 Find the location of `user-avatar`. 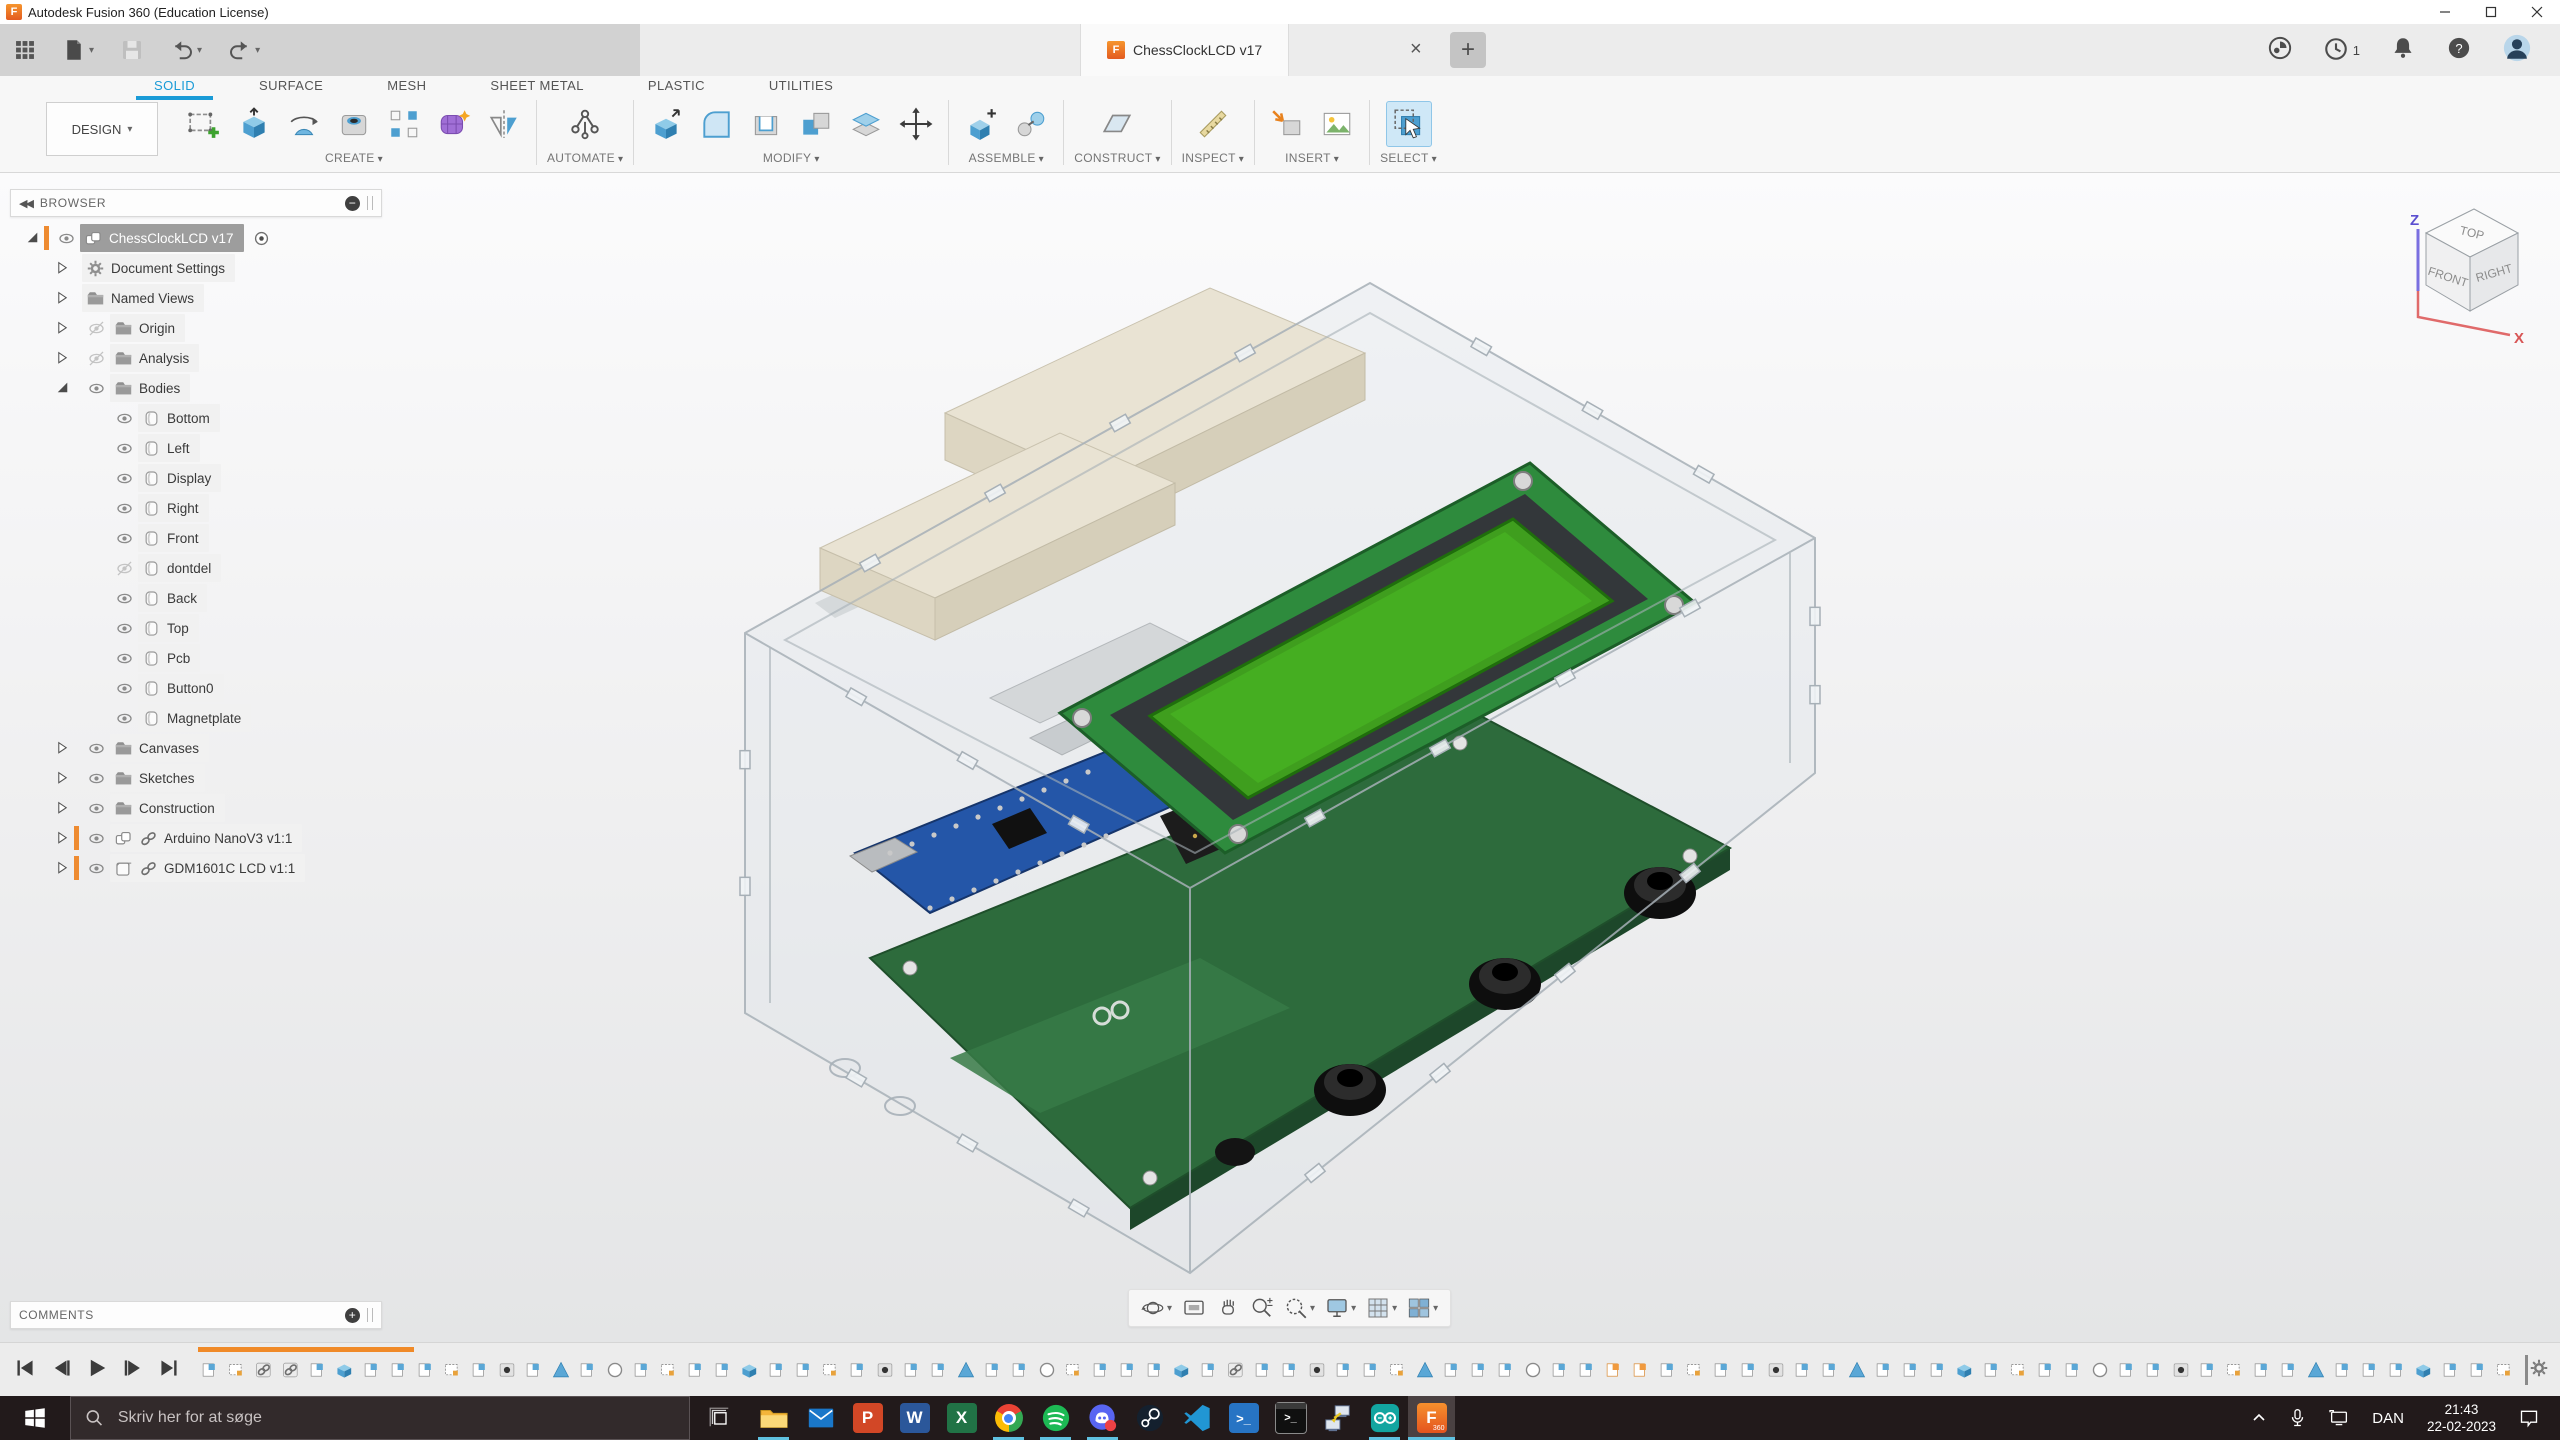

user-avatar is located at coordinates (2517, 50).